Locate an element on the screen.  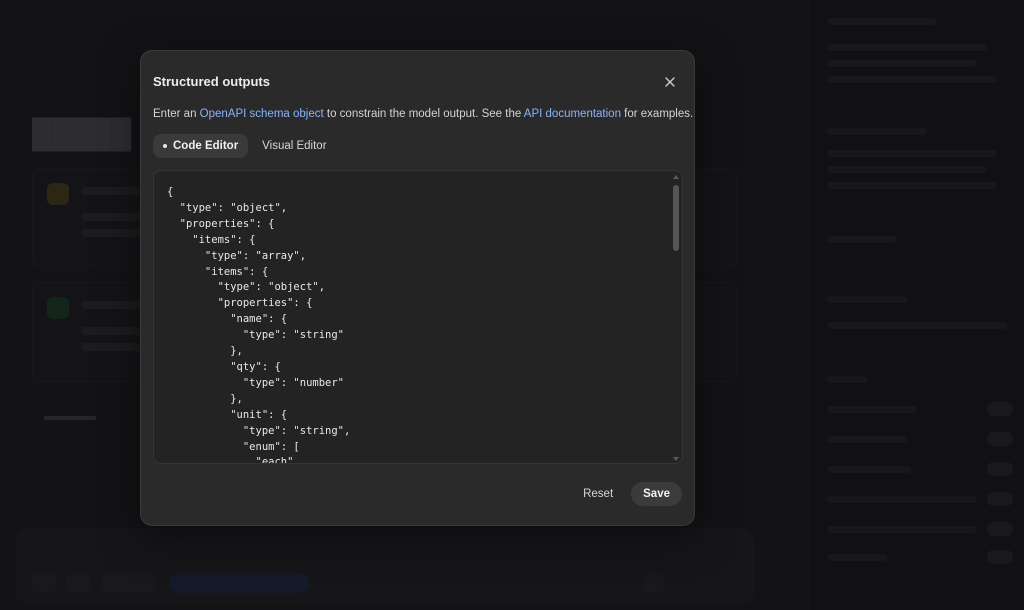
dialog-title: Structured outputs is located at coordinates (211, 81).